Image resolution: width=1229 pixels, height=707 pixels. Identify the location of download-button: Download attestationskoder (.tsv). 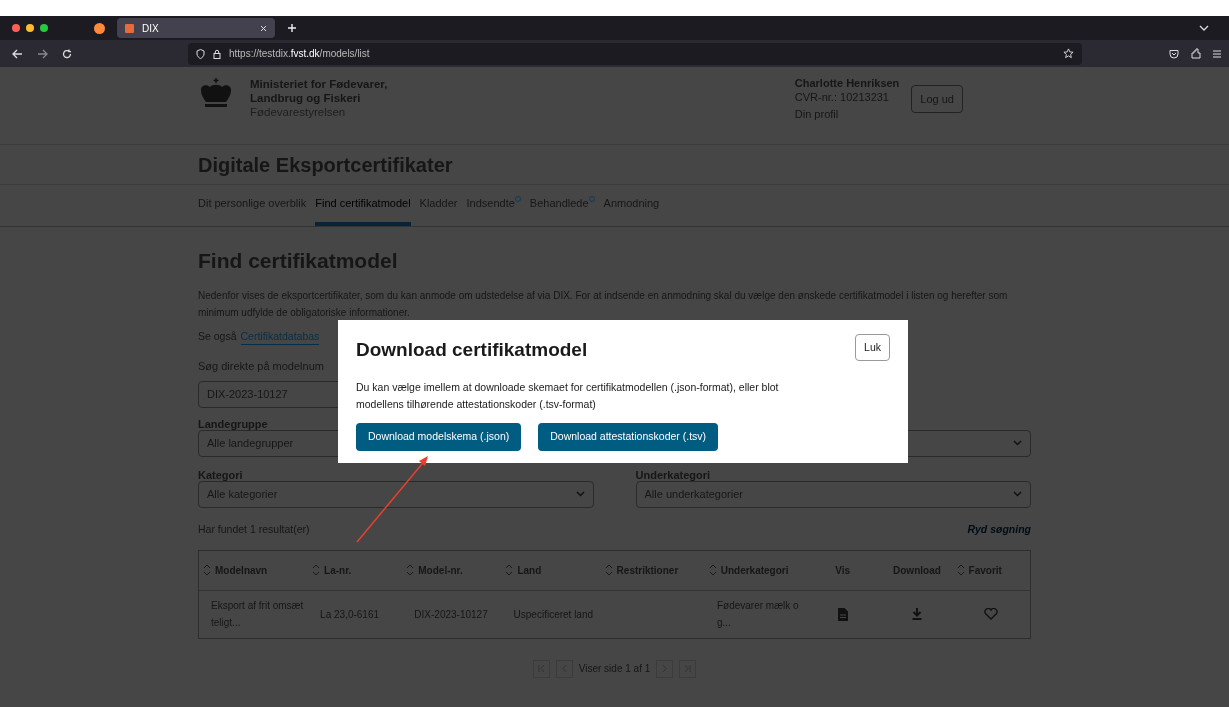
(628, 436).